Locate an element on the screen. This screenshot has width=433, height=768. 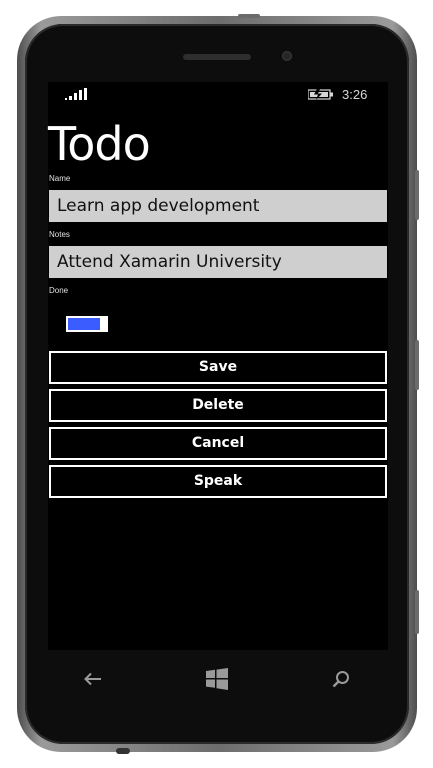
earpiece-speaker is located at coordinates (217, 57).